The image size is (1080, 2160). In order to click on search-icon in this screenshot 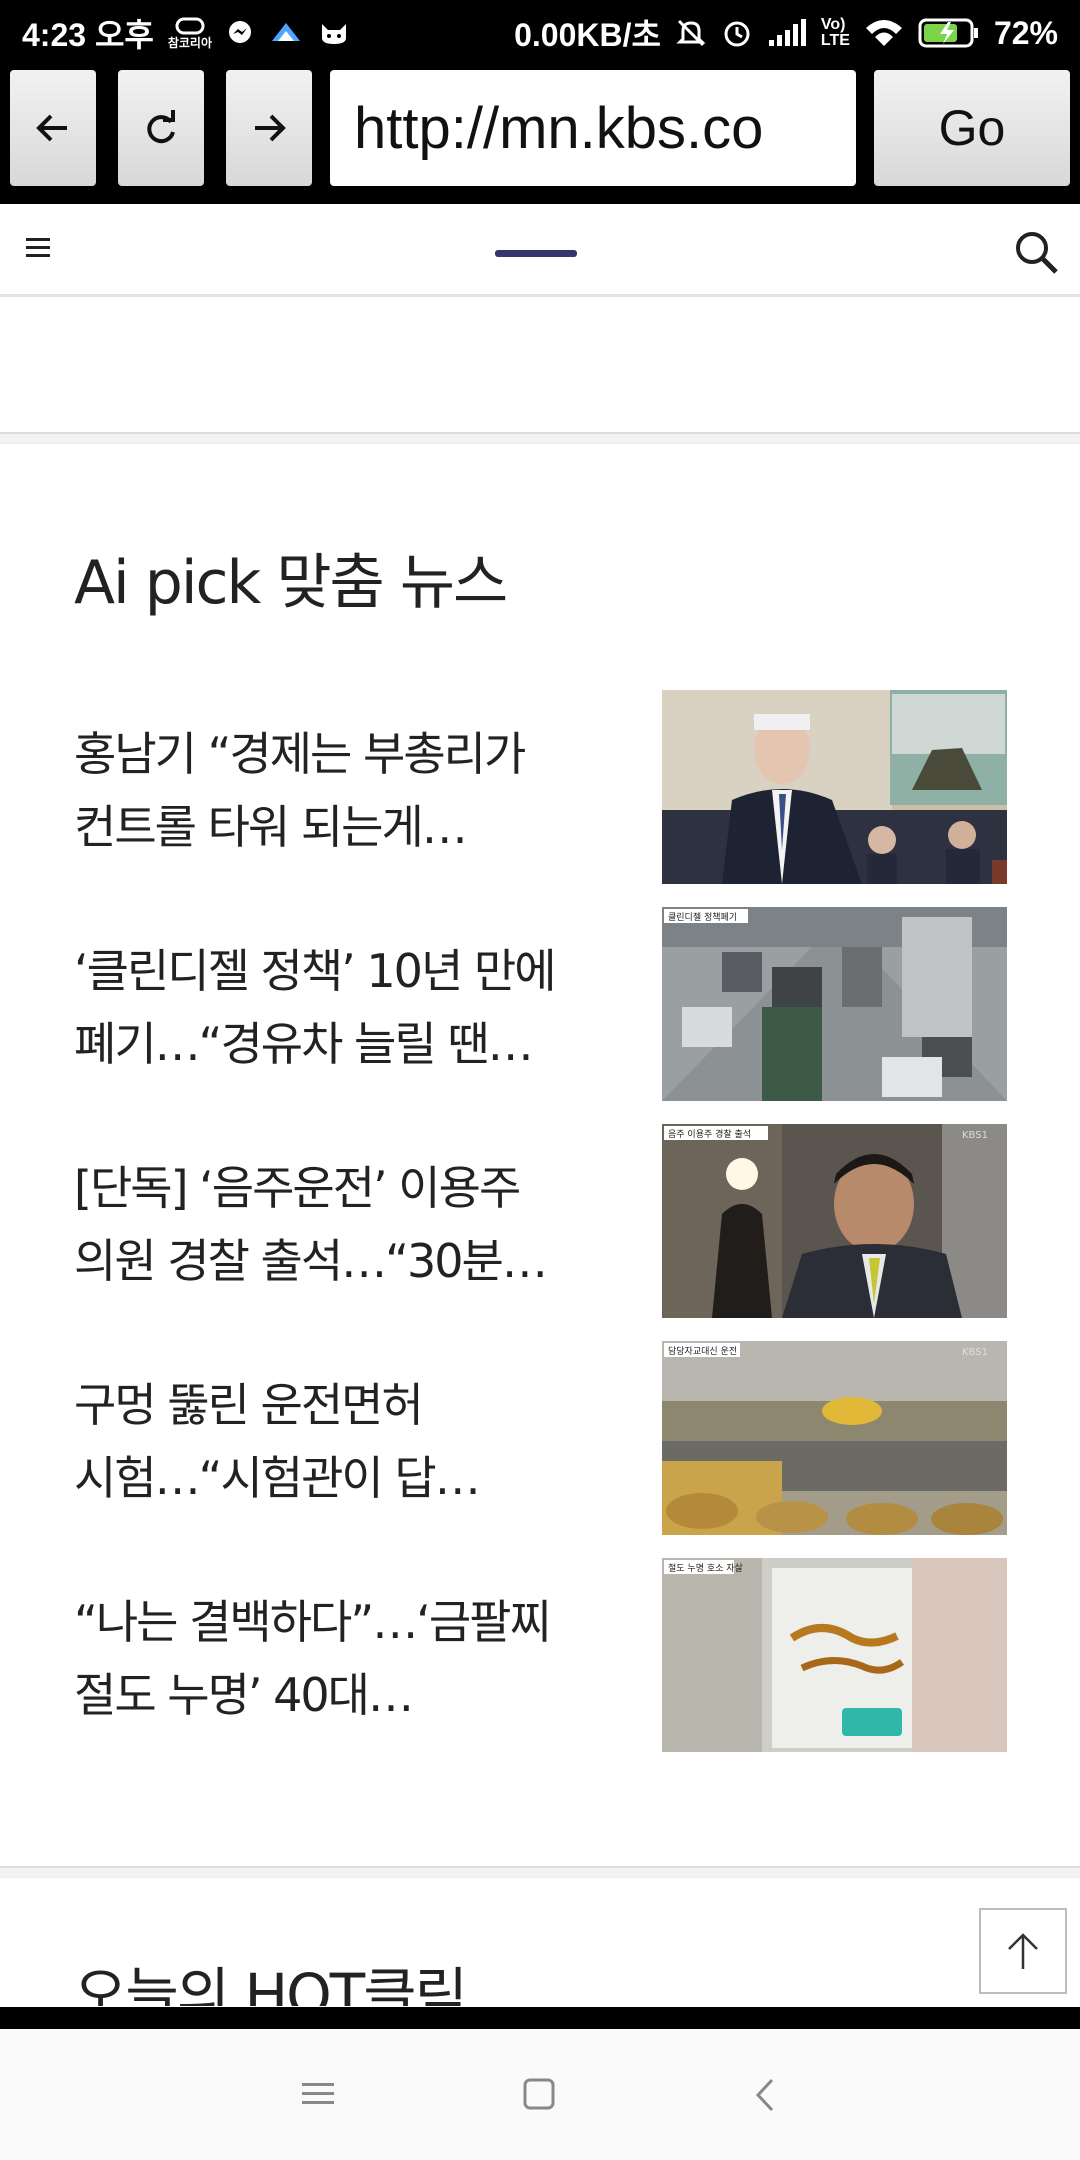, I will do `click(1036, 252)`.